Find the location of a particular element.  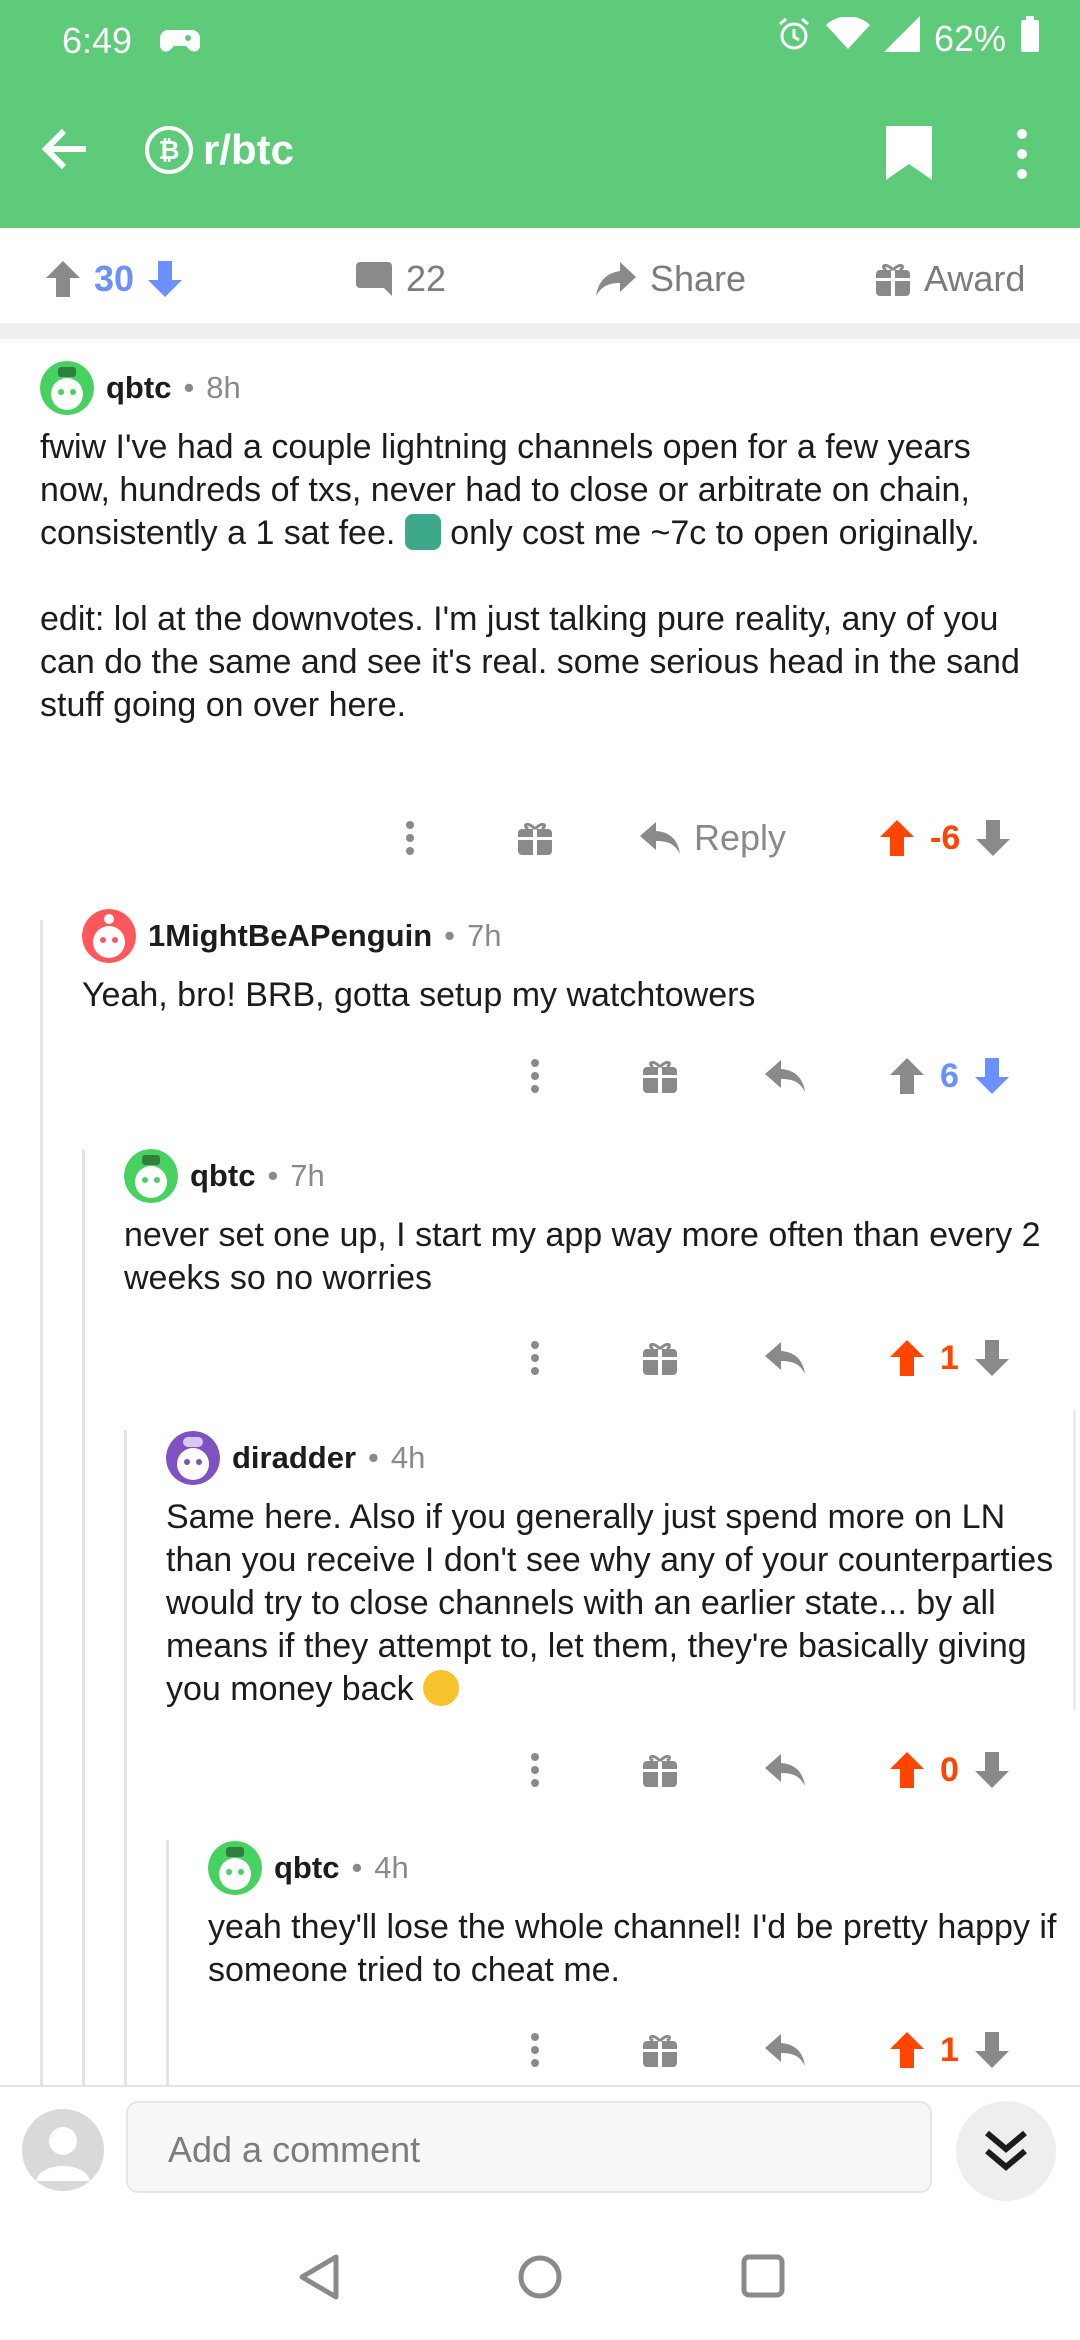

post-action-bar: 30 22 Share Award is located at coordinates (540, 278).